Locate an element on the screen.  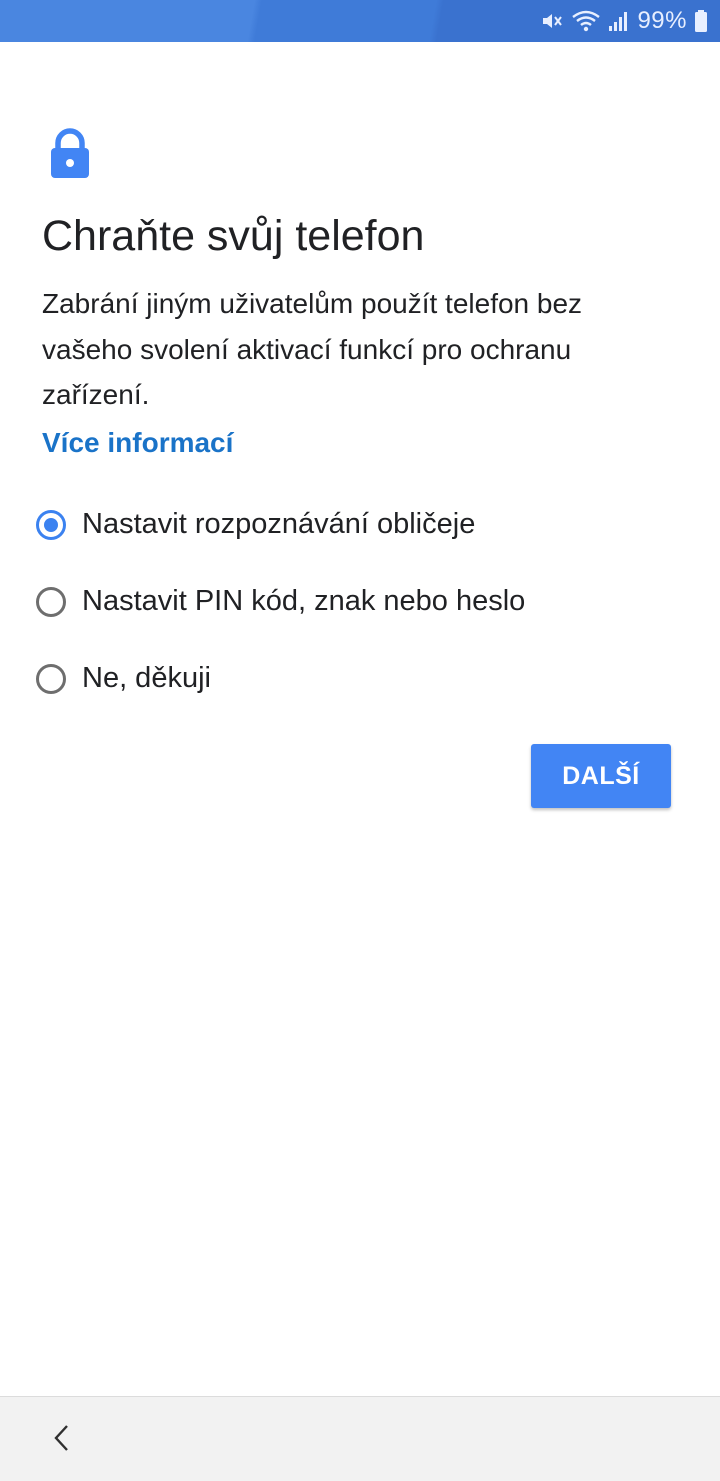
status-icons: 99% is located at coordinates (624, 21).